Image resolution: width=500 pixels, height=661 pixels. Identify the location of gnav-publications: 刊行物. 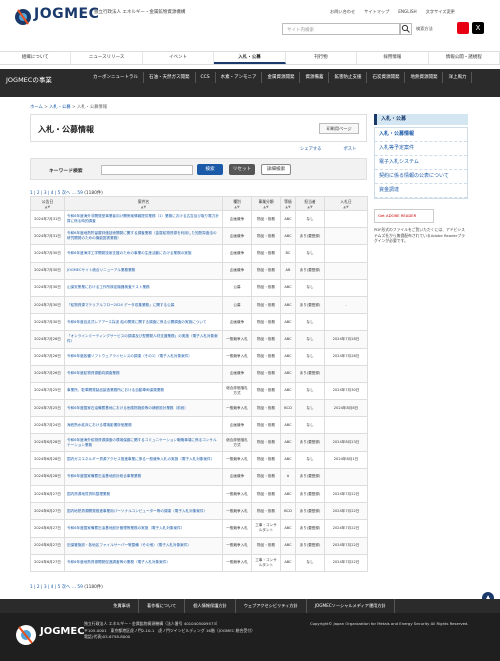
(322, 58).